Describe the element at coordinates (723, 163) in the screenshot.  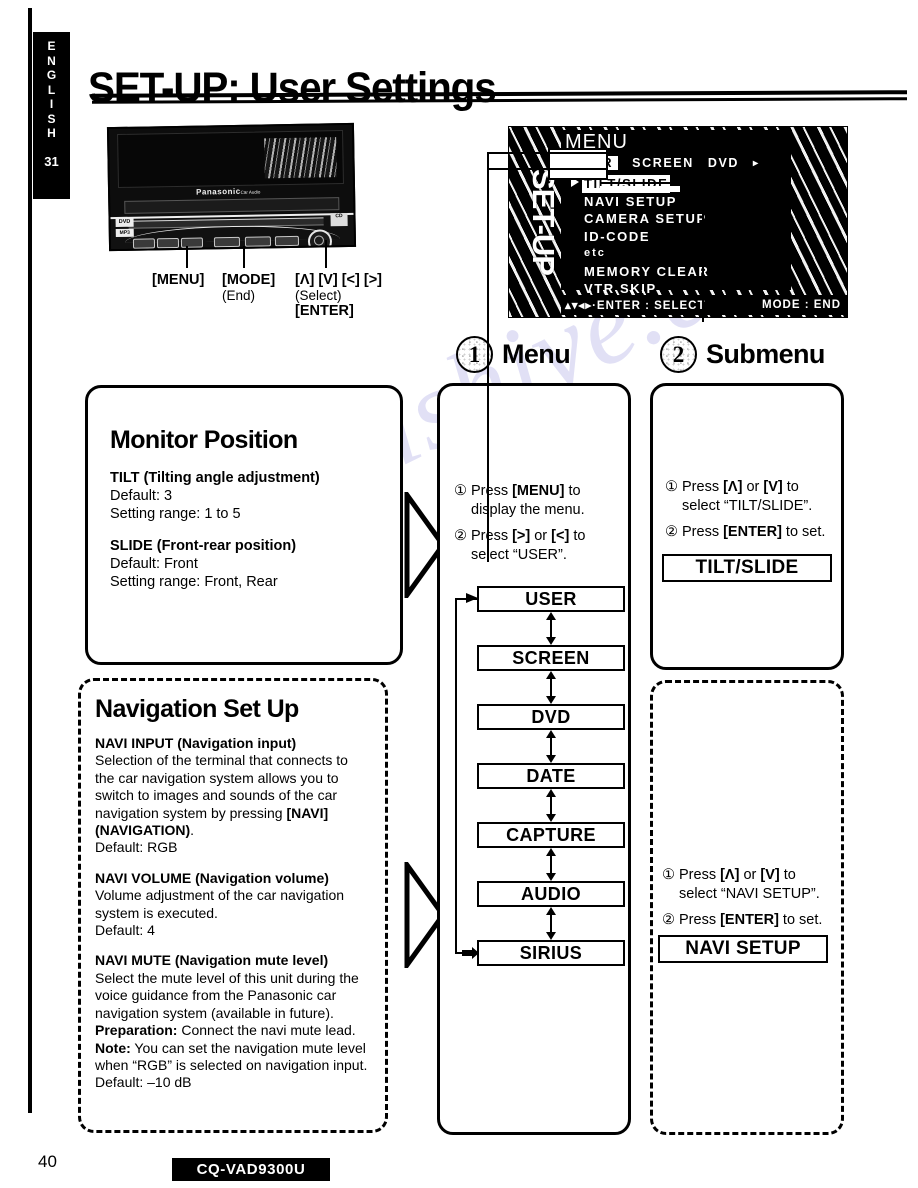
I see `osd-tab-dvd: DVD` at that location.